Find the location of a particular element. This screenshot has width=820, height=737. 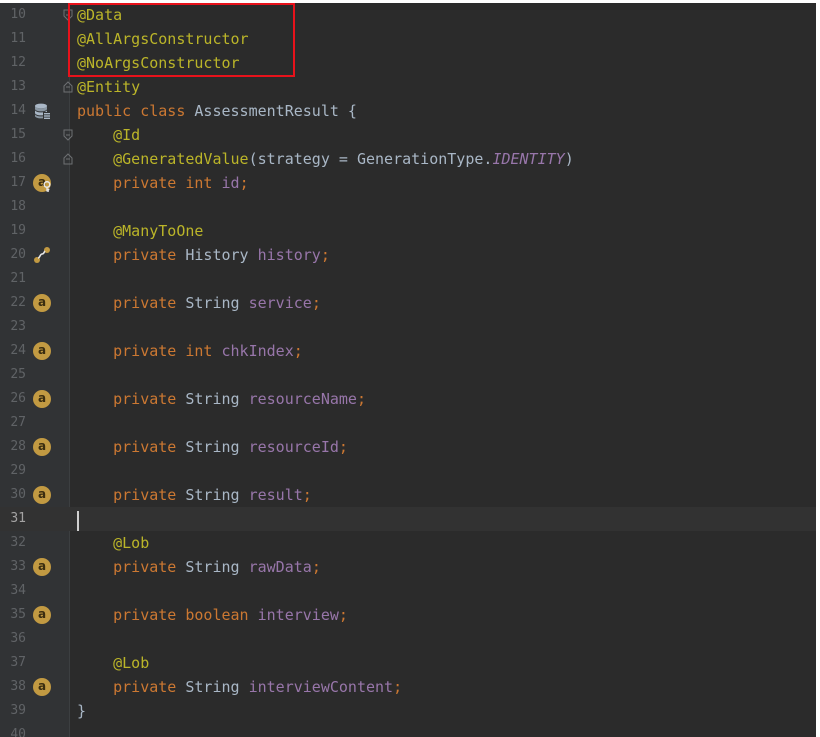

line-number: 32 is located at coordinates (18, 542).